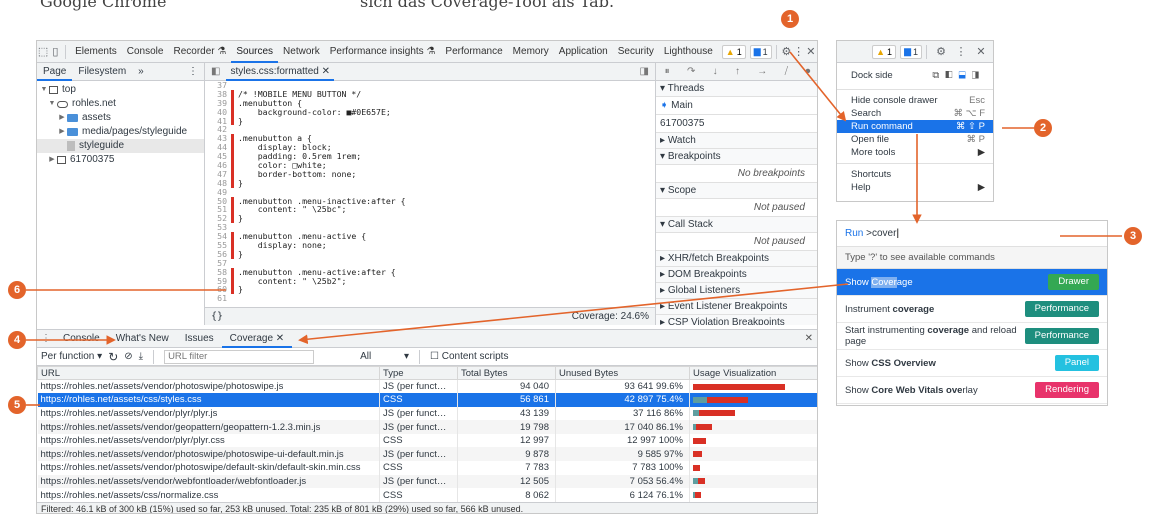 This screenshot has height=514, width=1150. I want to click on step-over-icon: ↷, so click(691, 71).